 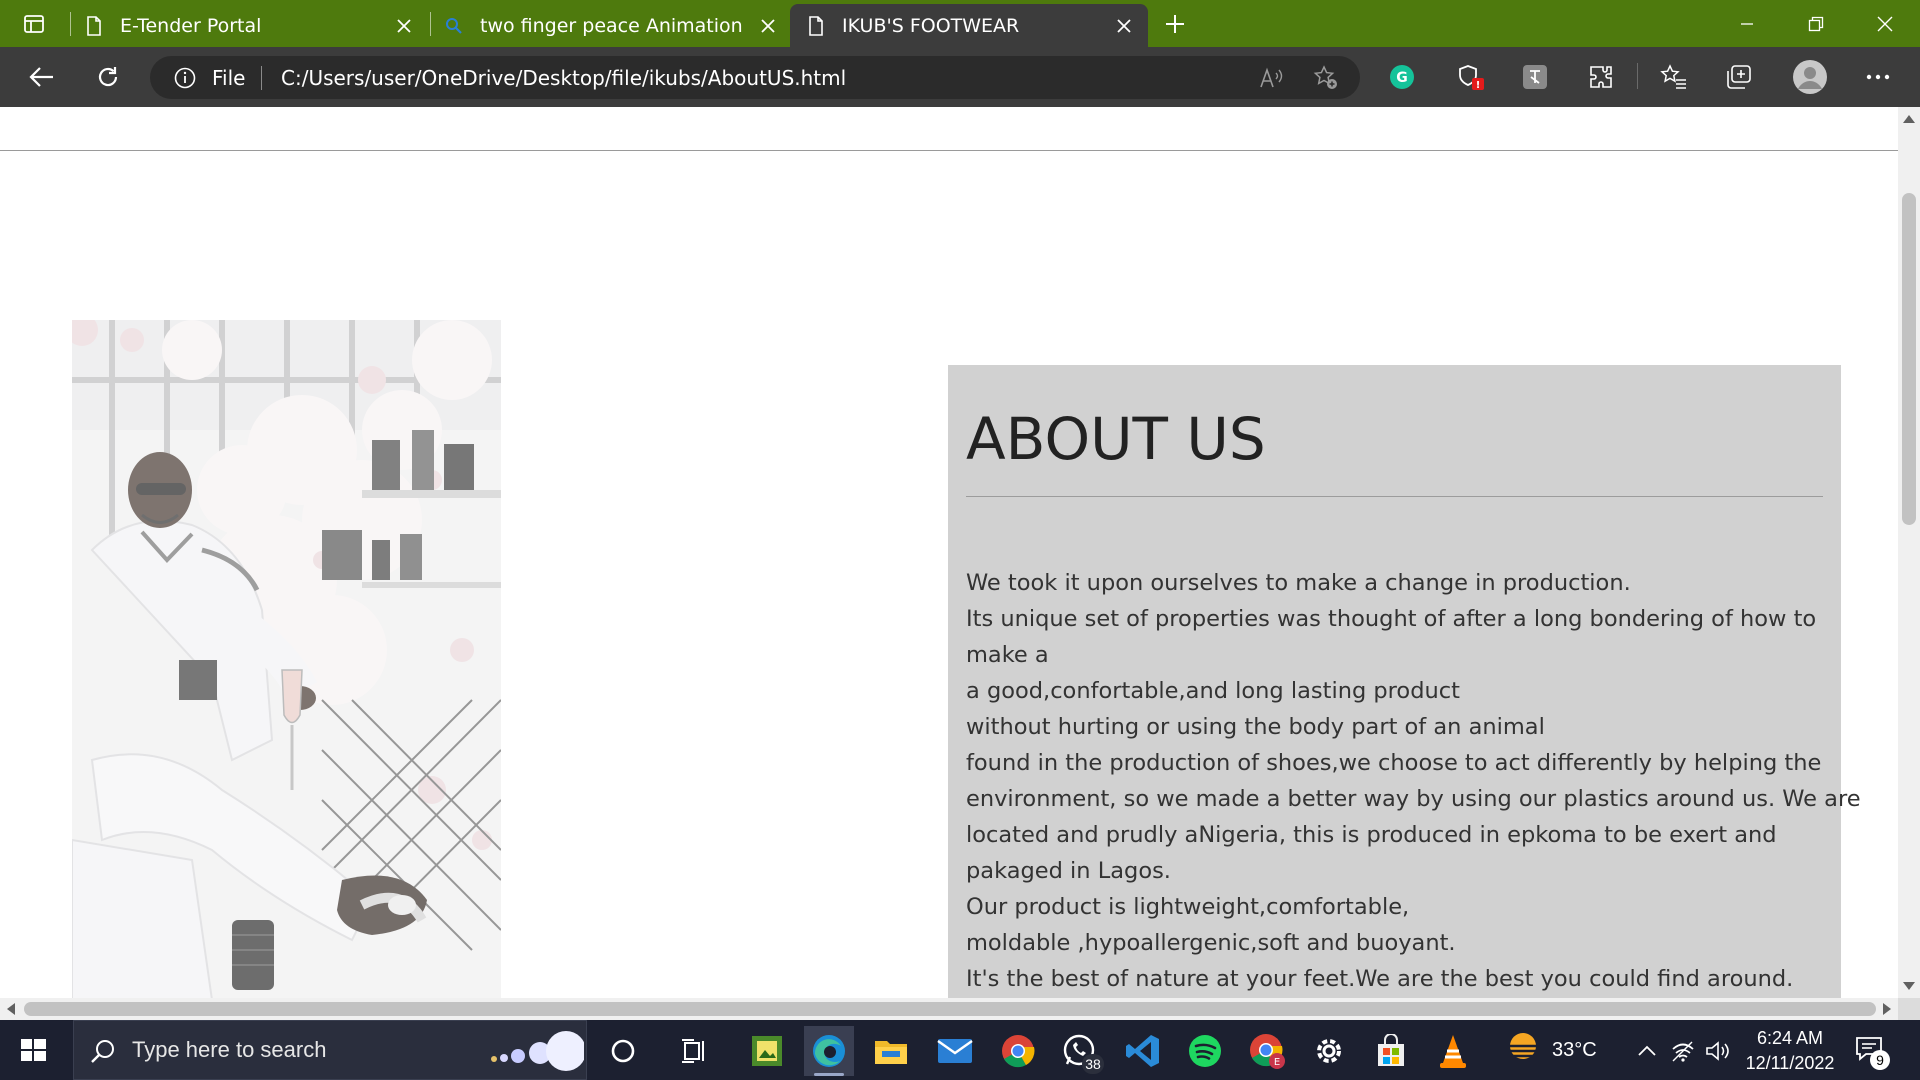 I want to click on horizontal-scroll-thumb, so click(x=950, y=1009).